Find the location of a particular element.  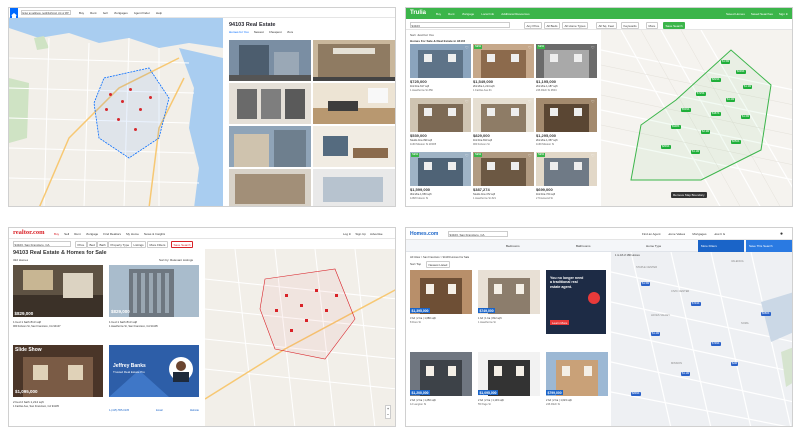

saved-homes-link: Saved Homes is located at coordinates (735, 14).